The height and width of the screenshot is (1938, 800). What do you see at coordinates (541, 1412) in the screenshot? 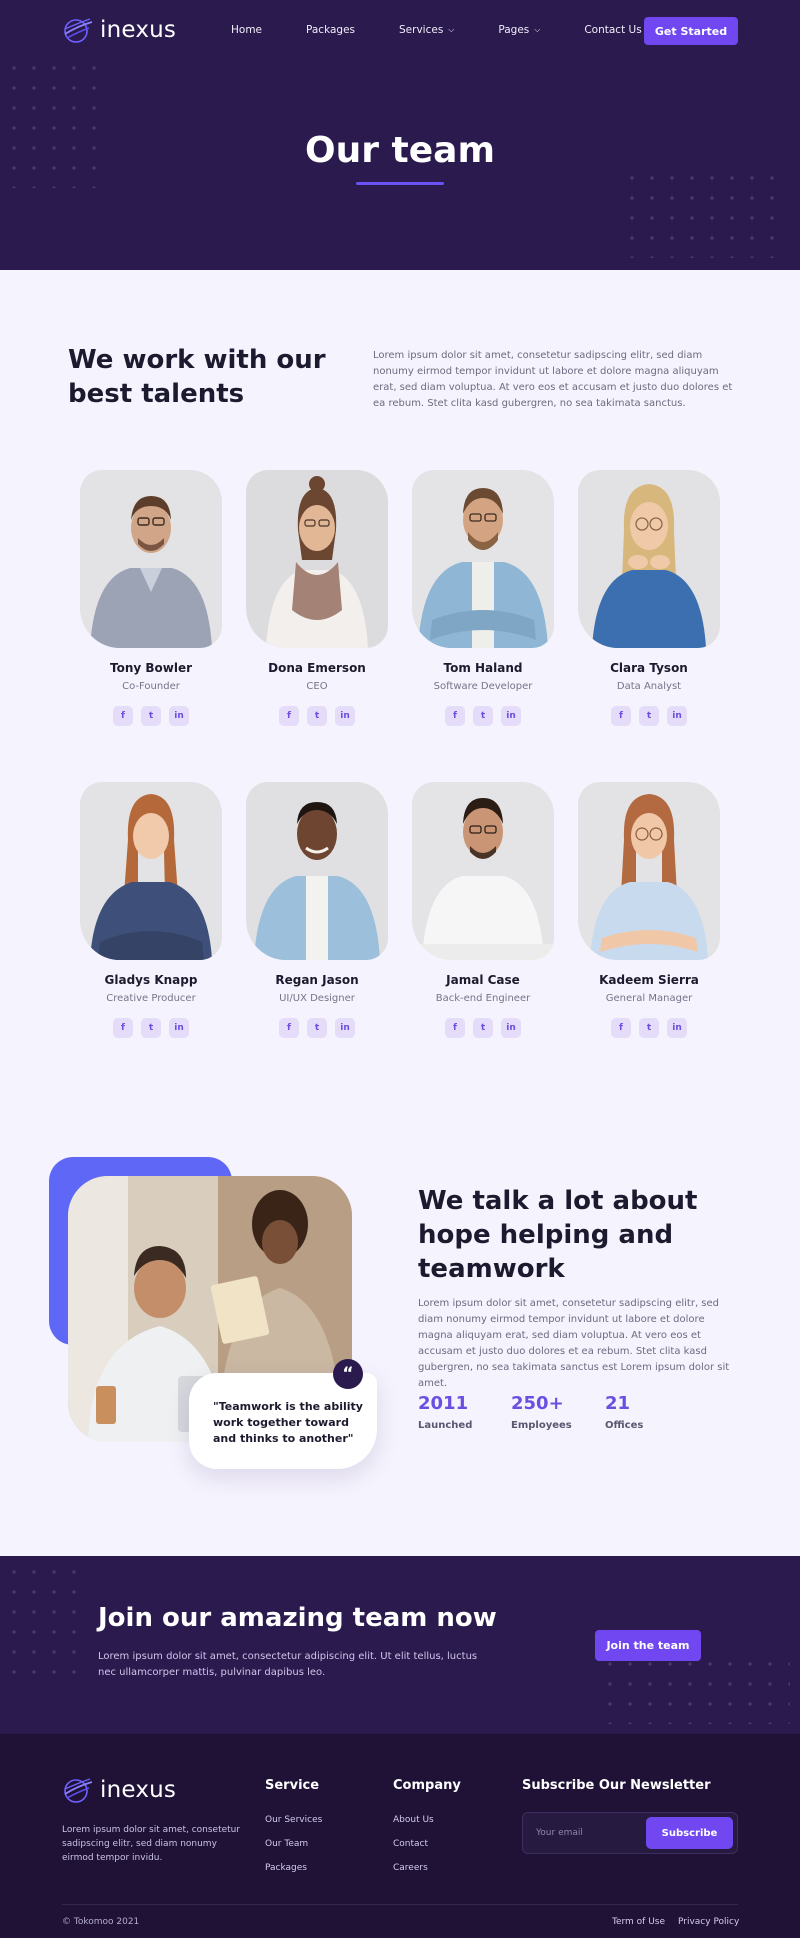
I see `stat-employees: 250+ Employees` at bounding box center [541, 1412].